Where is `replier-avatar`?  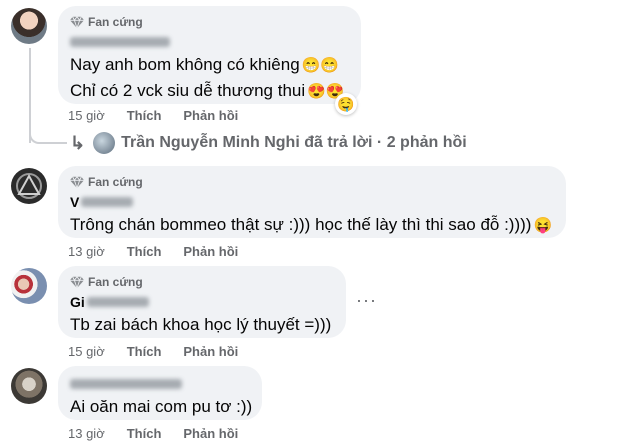 replier-avatar is located at coordinates (104, 143).